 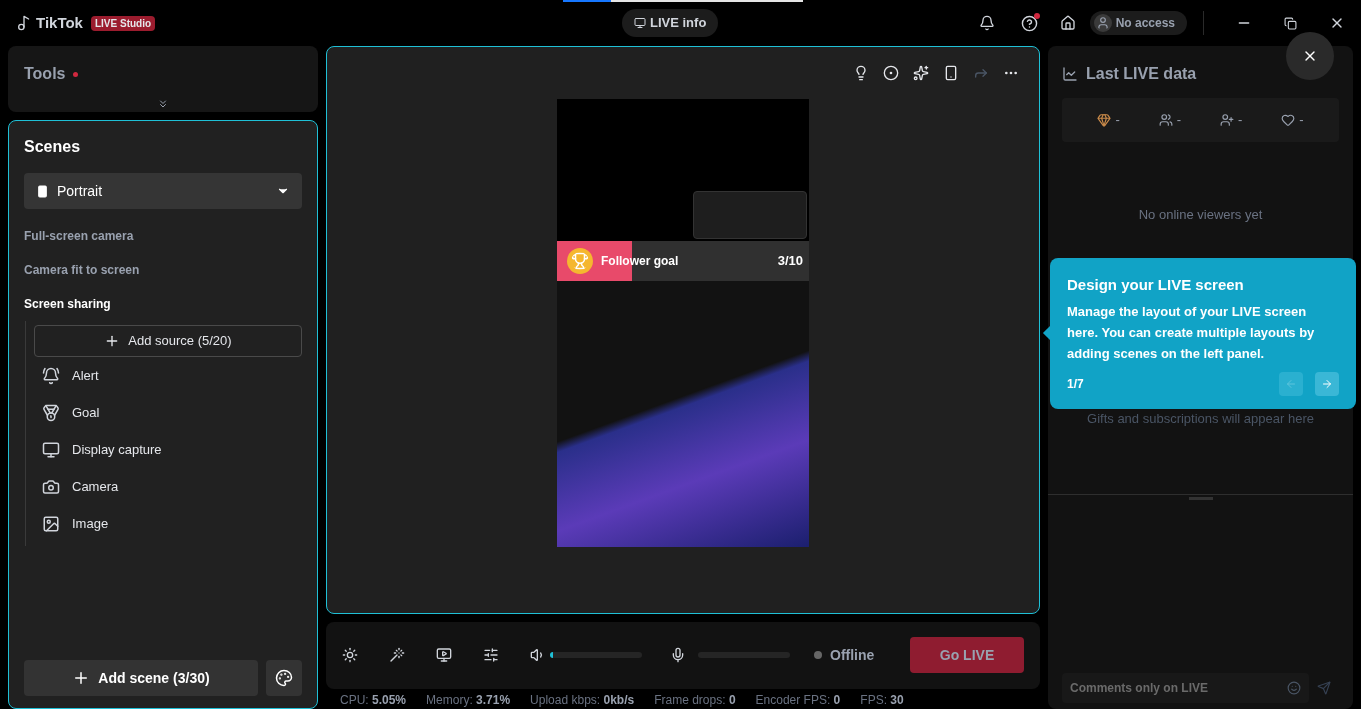 What do you see at coordinates (444, 655) in the screenshot?
I see `screen-icon` at bounding box center [444, 655].